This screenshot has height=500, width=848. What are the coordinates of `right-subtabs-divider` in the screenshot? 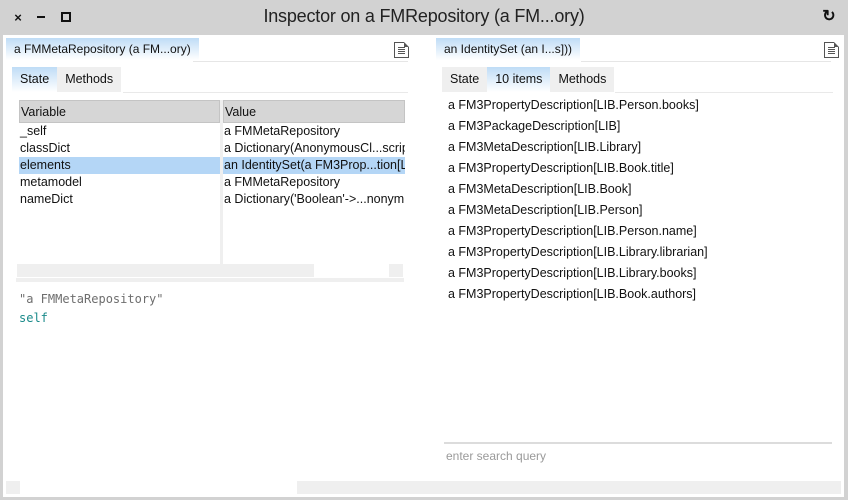 It's located at (724, 92).